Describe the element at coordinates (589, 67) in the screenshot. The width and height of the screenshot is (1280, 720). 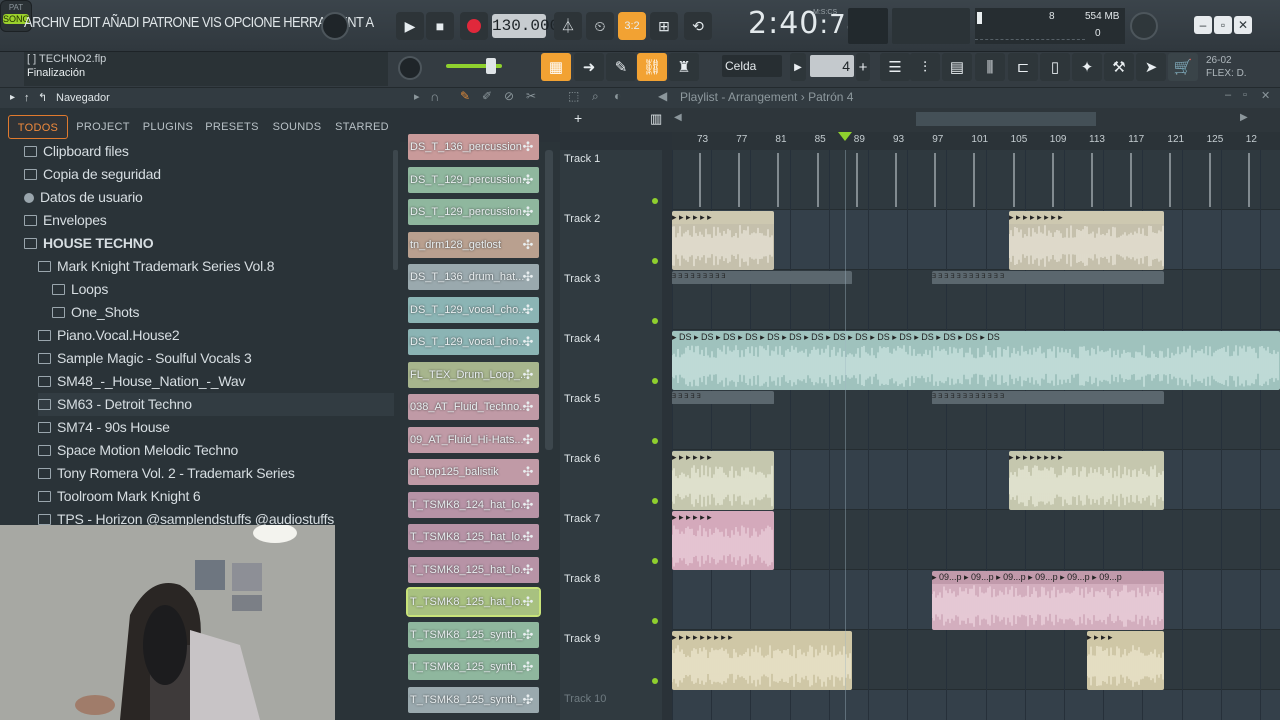
I see `next-icon: ➜` at that location.